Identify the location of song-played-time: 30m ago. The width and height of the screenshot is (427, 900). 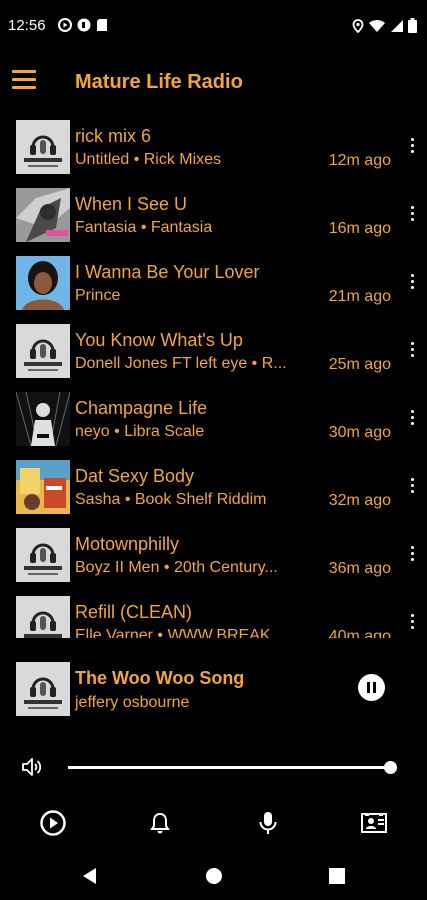
(359, 432).